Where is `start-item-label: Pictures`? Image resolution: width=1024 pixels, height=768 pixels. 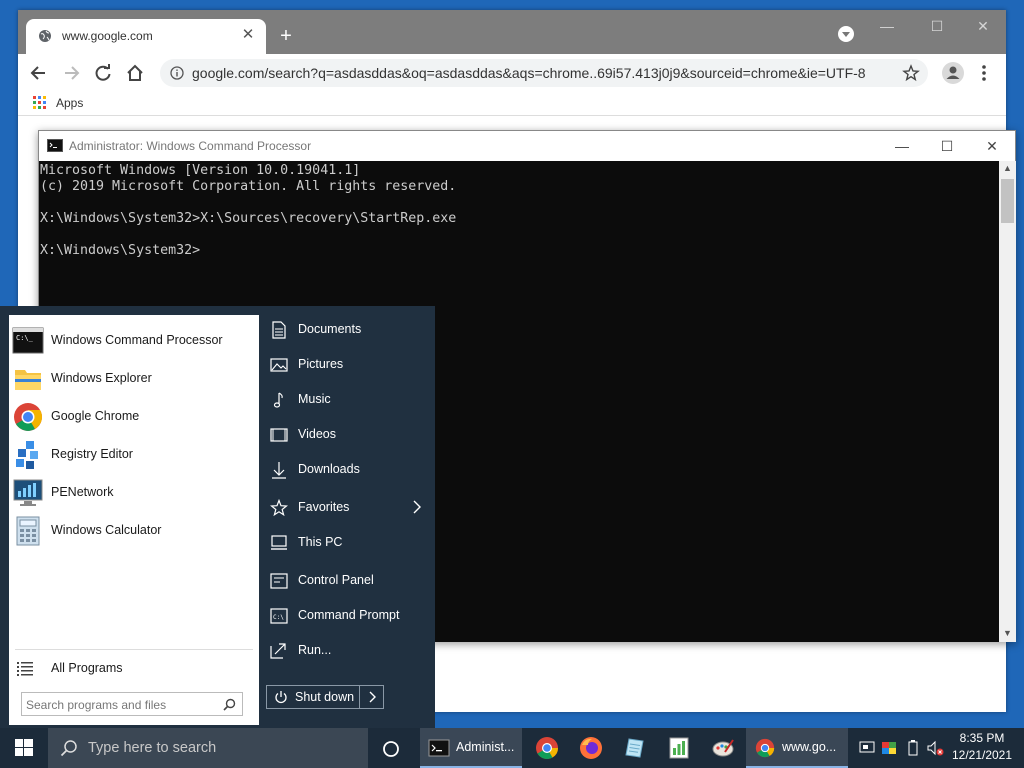 start-item-label: Pictures is located at coordinates (321, 364).